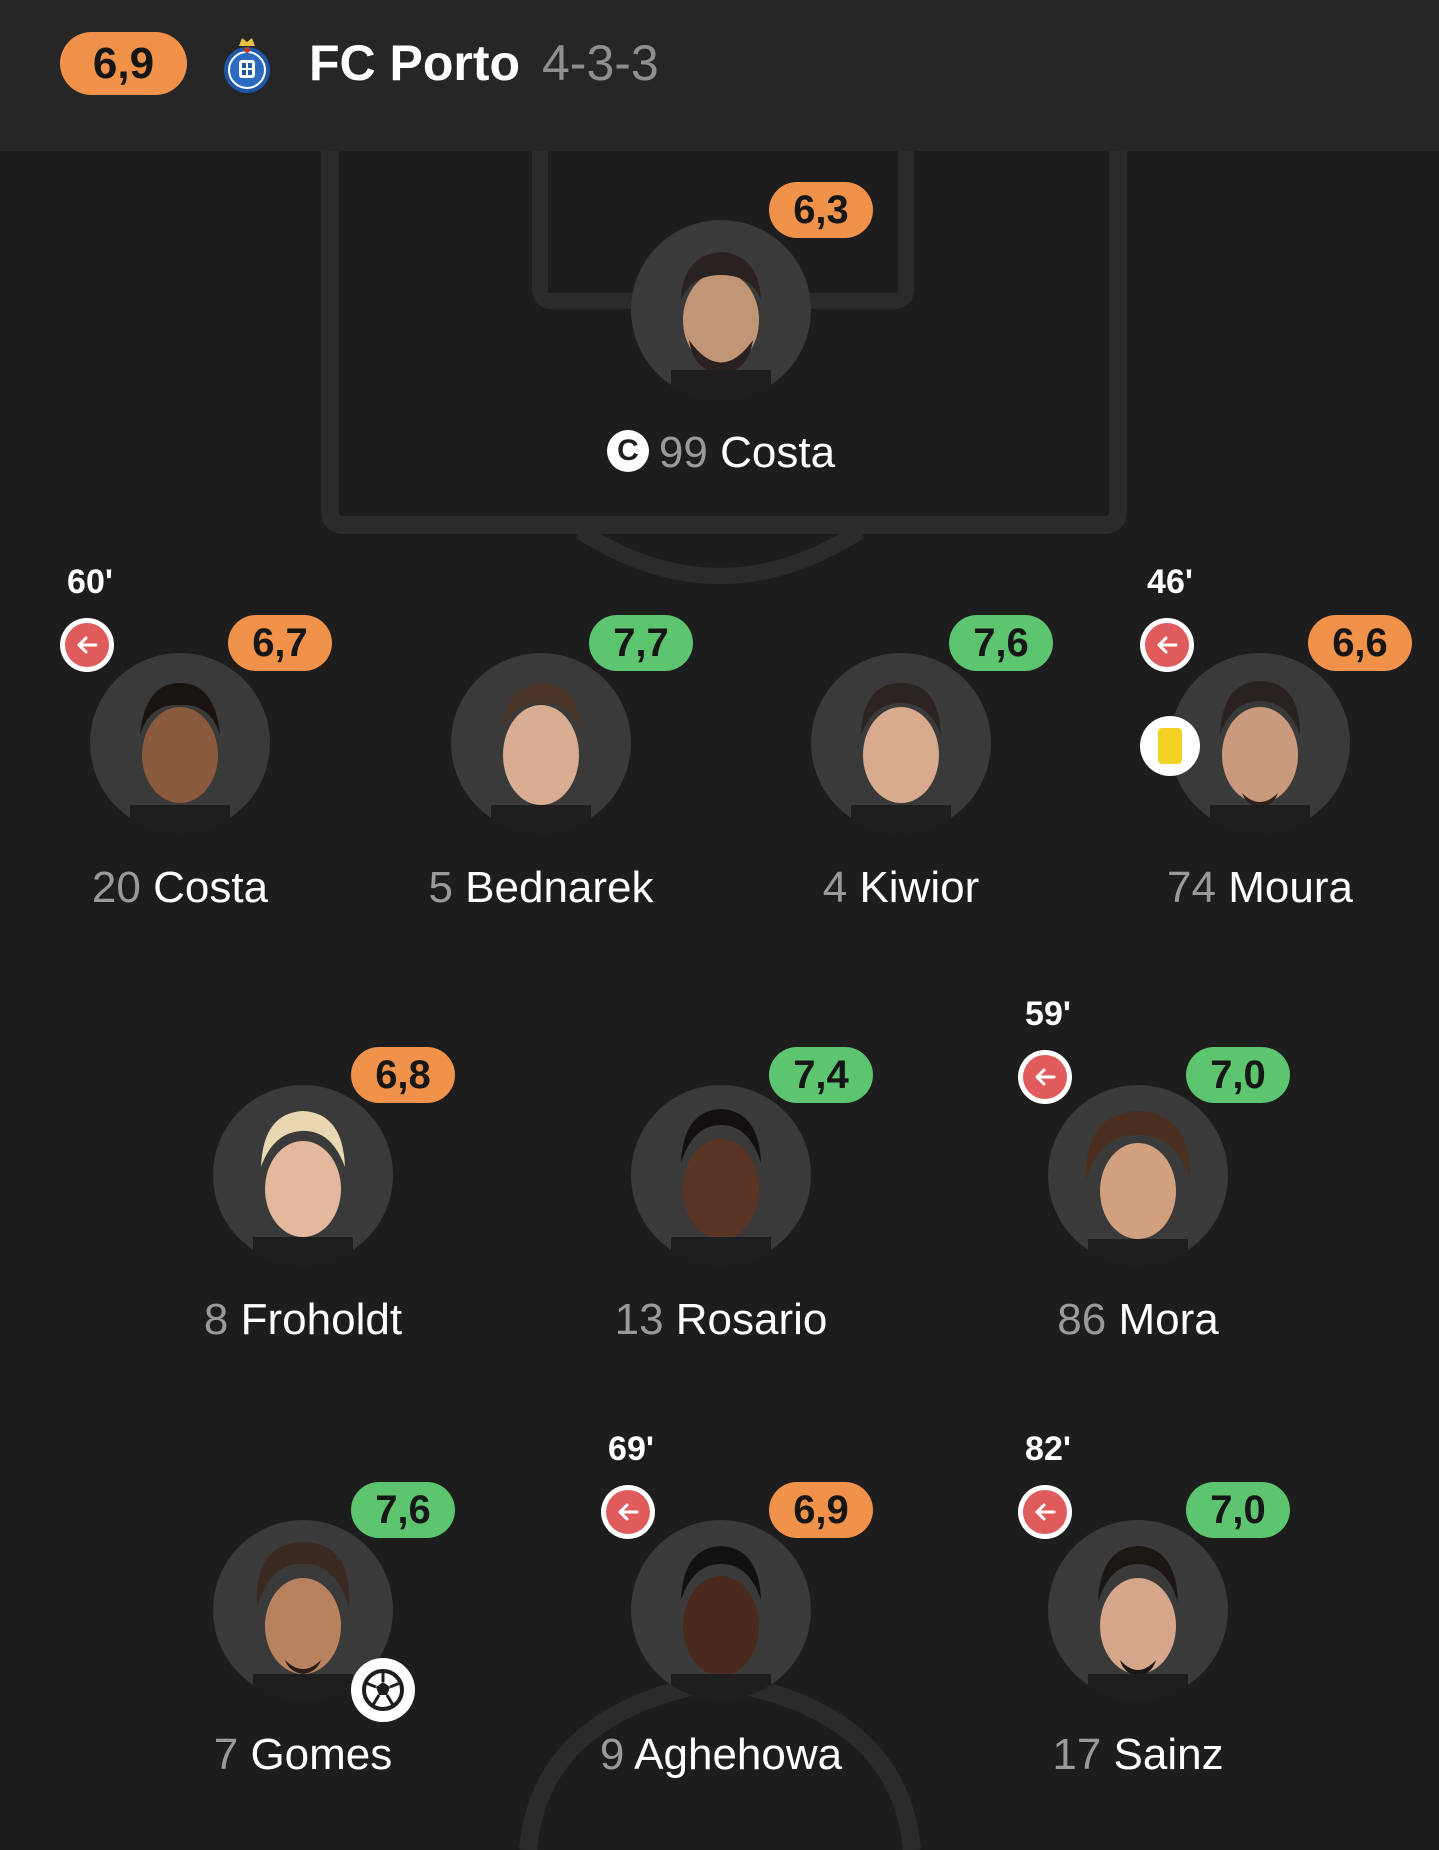  I want to click on captain-icon: C, so click(627, 451).